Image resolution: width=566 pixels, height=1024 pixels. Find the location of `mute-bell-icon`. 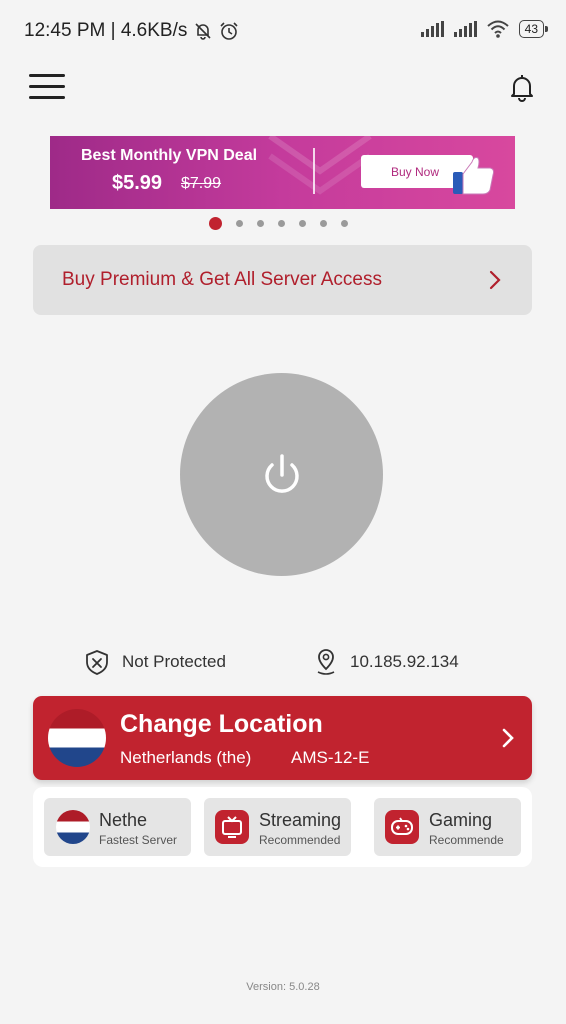

mute-bell-icon is located at coordinates (203, 31).